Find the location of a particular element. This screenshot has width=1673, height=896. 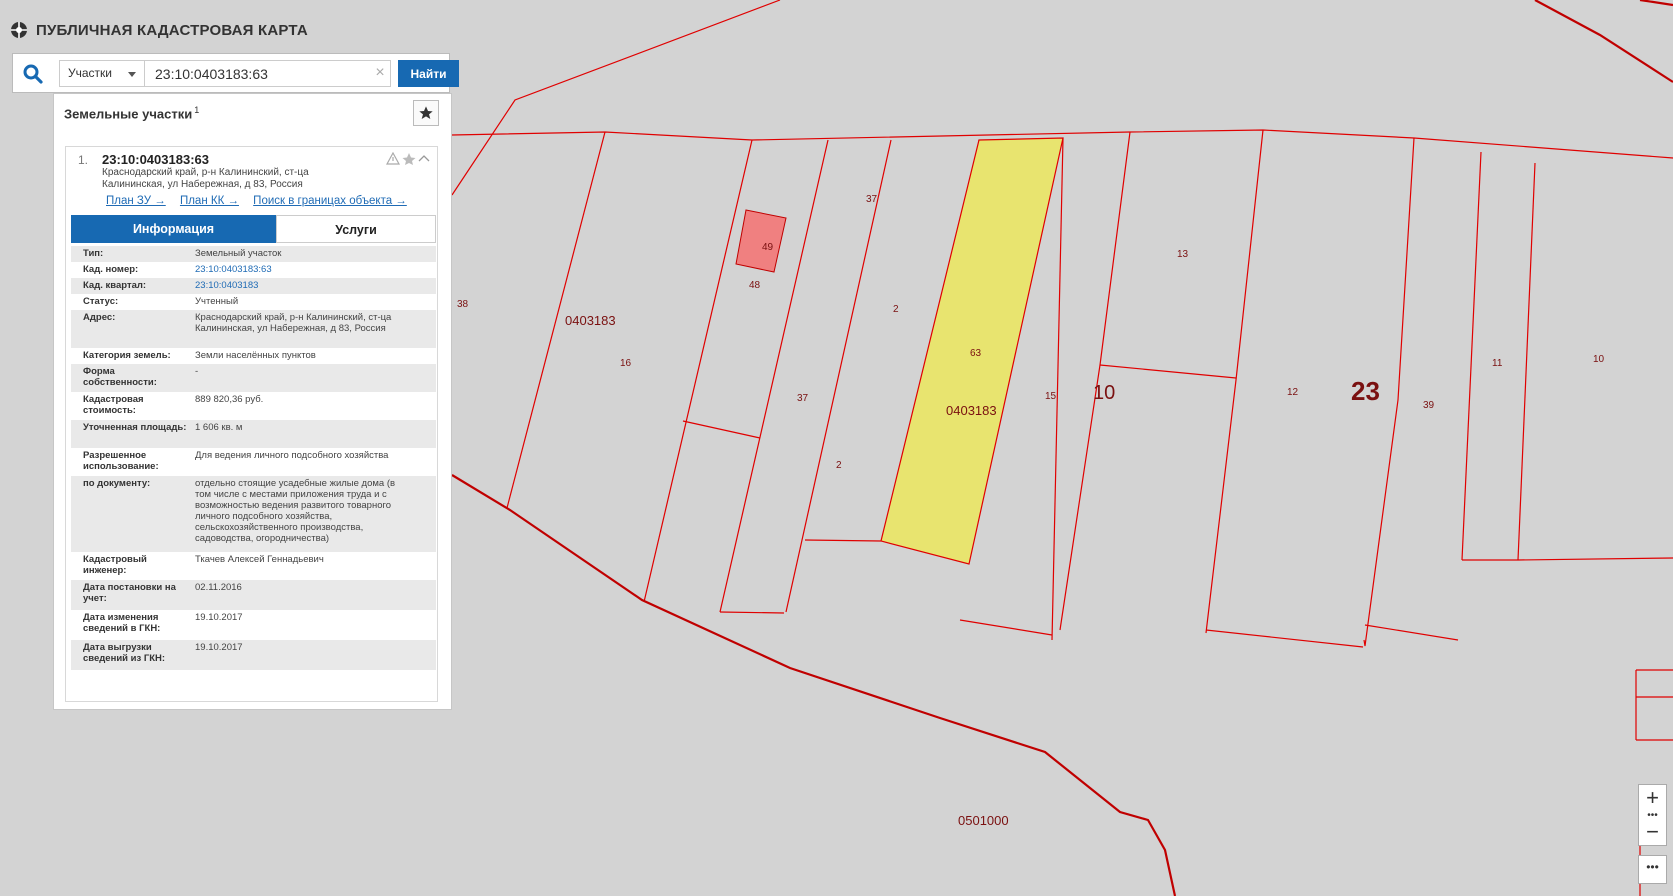

search-type-select: Участки is located at coordinates (102, 73).